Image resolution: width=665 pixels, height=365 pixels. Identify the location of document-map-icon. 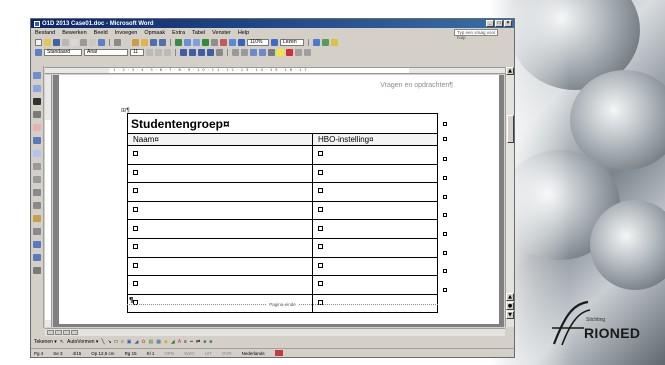
(232, 42).